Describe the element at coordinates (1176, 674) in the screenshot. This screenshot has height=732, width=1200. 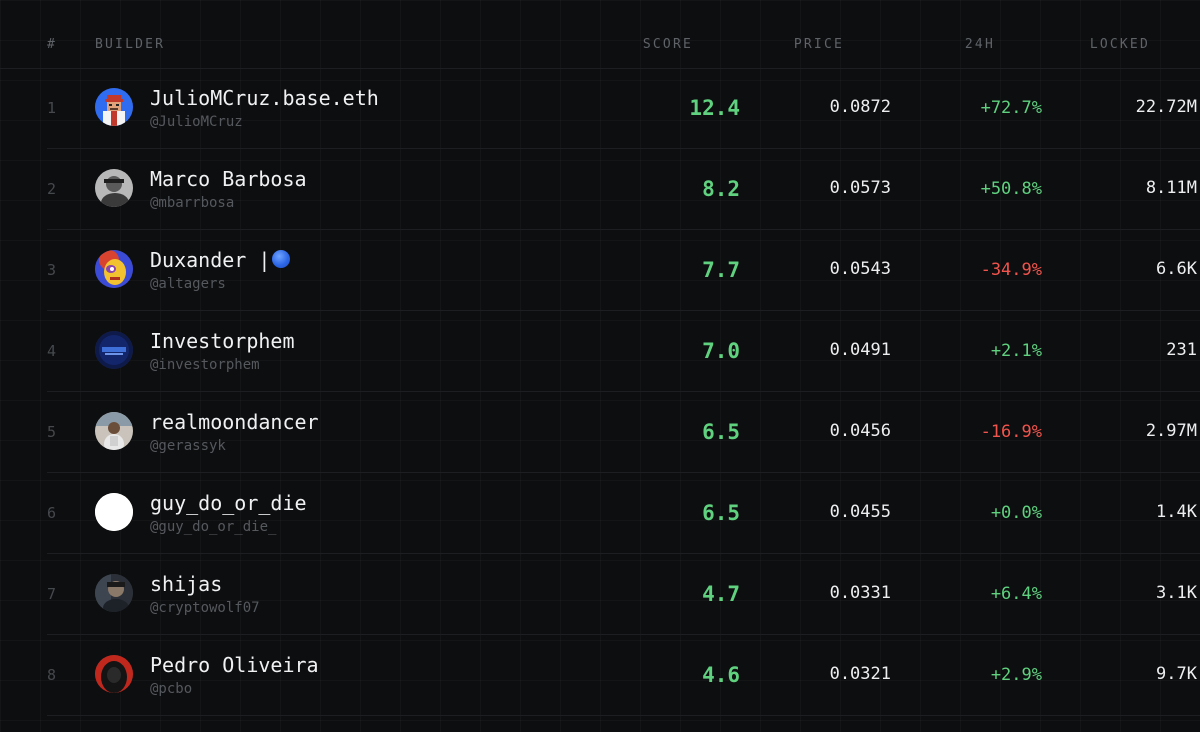
I see `builder-locked: 9.7K` at that location.